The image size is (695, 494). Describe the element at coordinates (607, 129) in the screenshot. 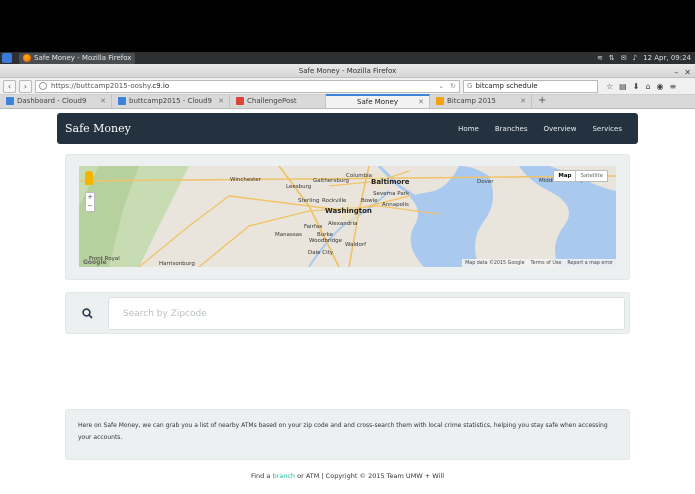

I see `nav-services: Services` at that location.